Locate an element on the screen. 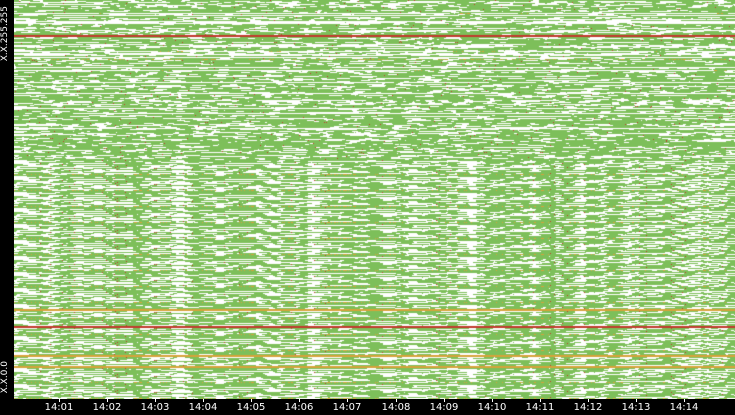 The height and width of the screenshot is (415, 735). x-tick-label: 14:14 is located at coordinates (684, 407).